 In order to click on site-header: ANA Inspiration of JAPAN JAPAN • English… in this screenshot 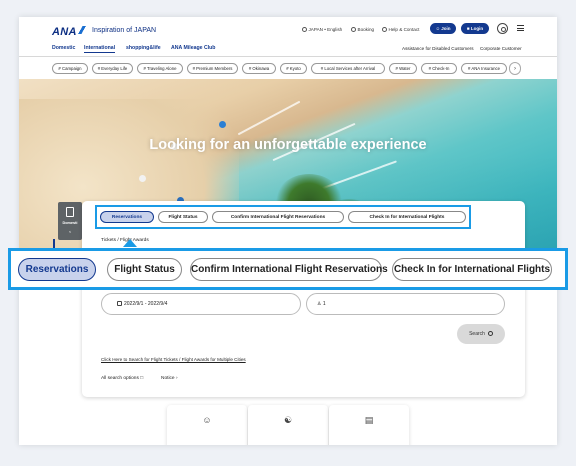, I will do `click(288, 37)`.